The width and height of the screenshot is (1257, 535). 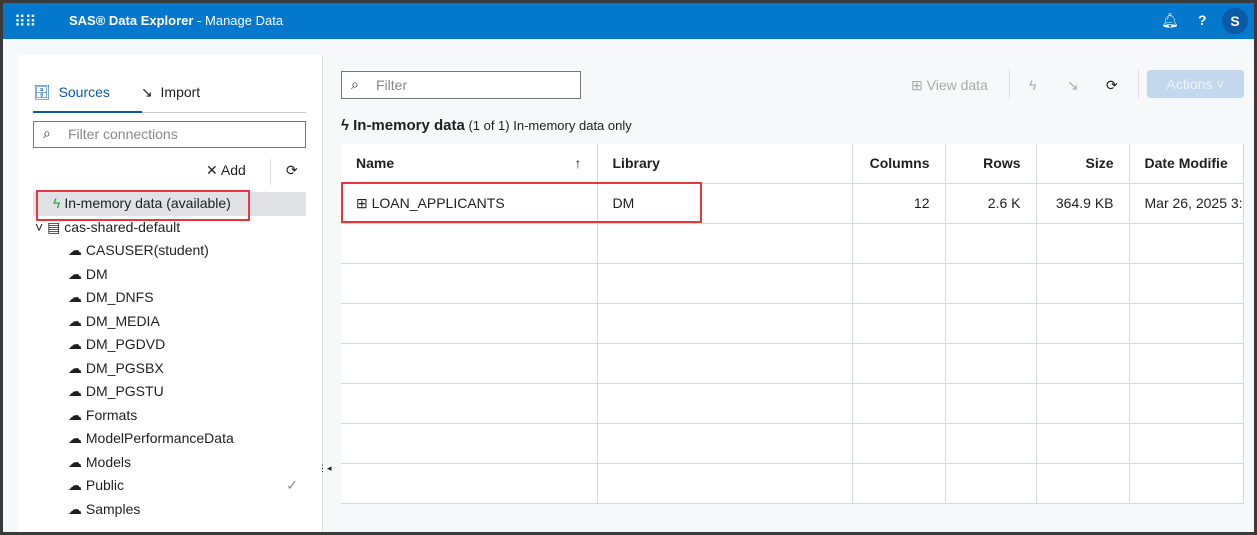 What do you see at coordinates (899, 164) in the screenshot?
I see `column-header-columns: Columns` at bounding box center [899, 164].